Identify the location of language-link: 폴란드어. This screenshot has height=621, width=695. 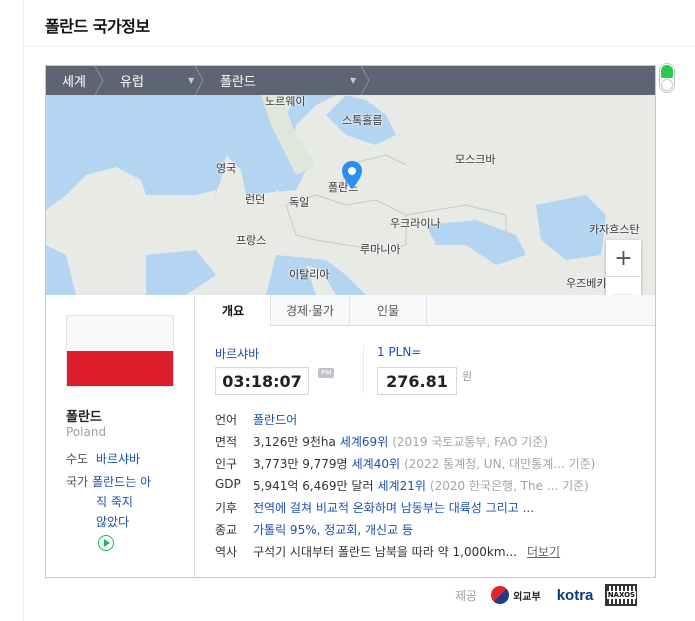
(275, 419).